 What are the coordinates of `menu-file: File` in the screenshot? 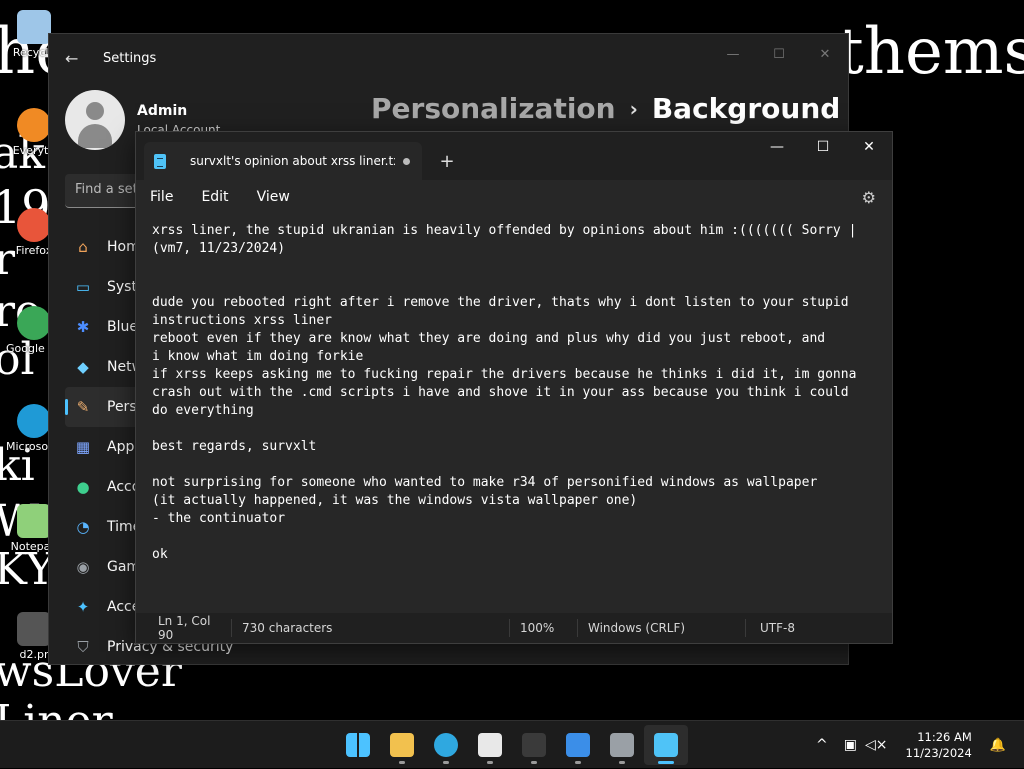 It's located at (161, 197).